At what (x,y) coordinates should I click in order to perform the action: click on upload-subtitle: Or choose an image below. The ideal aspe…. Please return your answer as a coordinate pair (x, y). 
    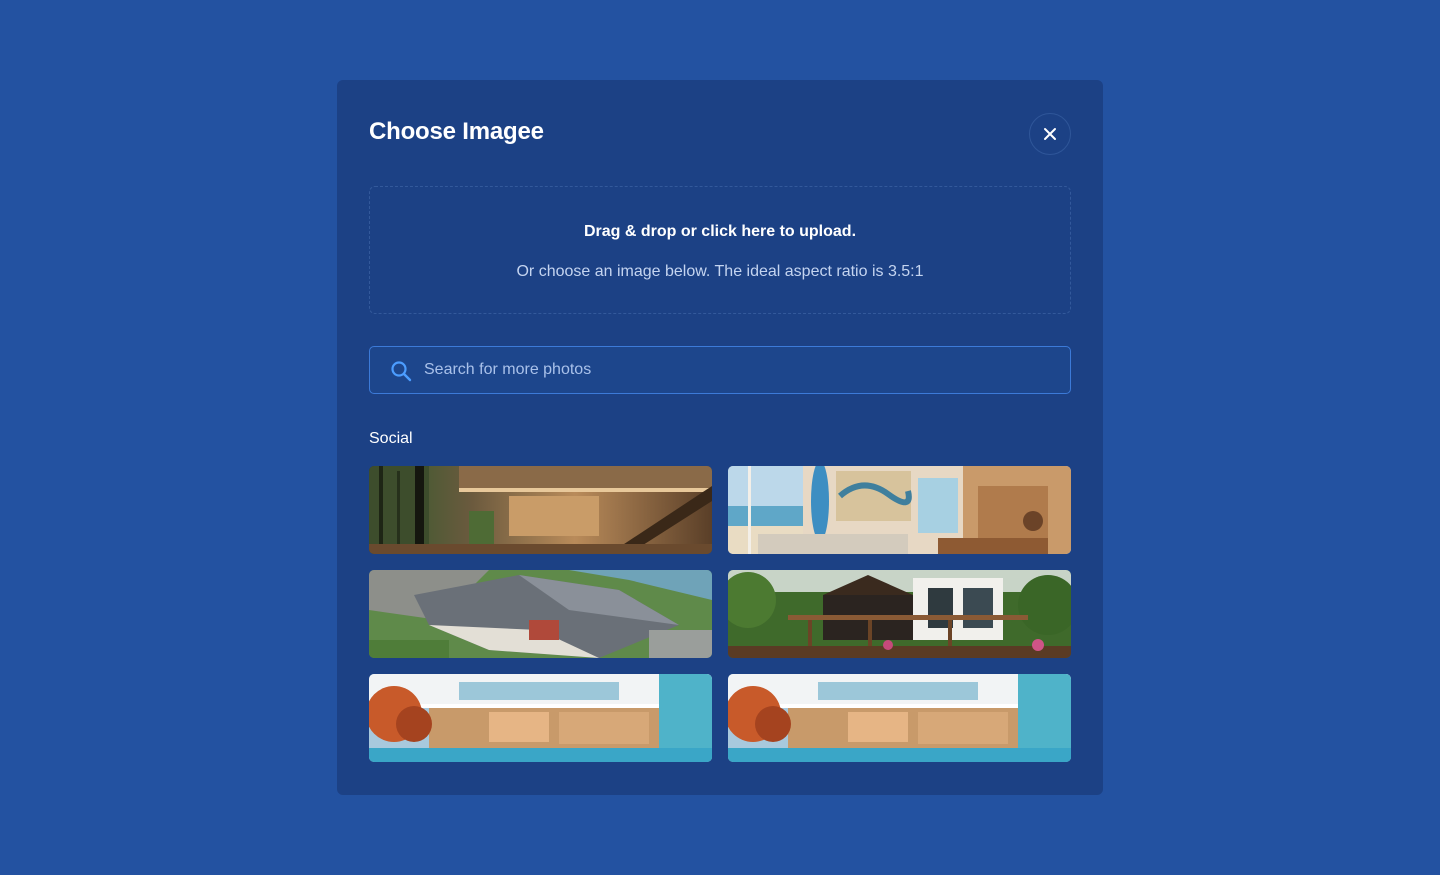
    Looking at the image, I should click on (720, 271).